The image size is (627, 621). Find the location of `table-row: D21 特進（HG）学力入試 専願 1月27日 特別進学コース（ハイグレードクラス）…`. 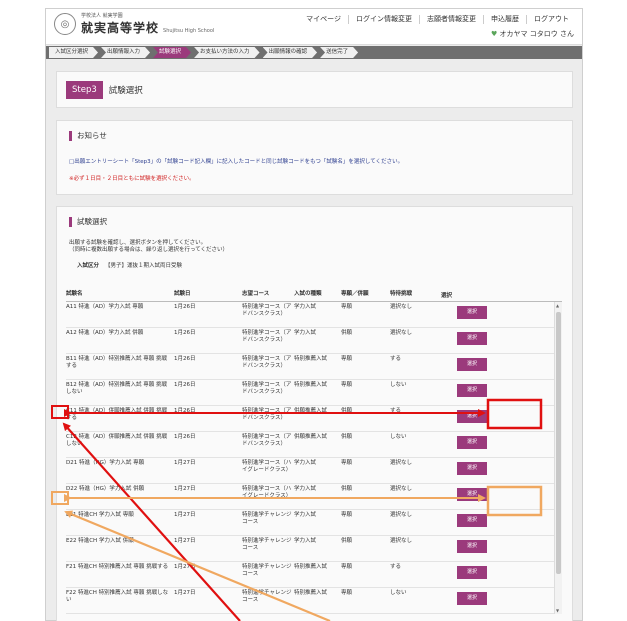

table-row: D21 特進（HG）学力入試 専願 1月27日 特別進学コース（ハイグレードクラス）… is located at coordinates (314, 471).